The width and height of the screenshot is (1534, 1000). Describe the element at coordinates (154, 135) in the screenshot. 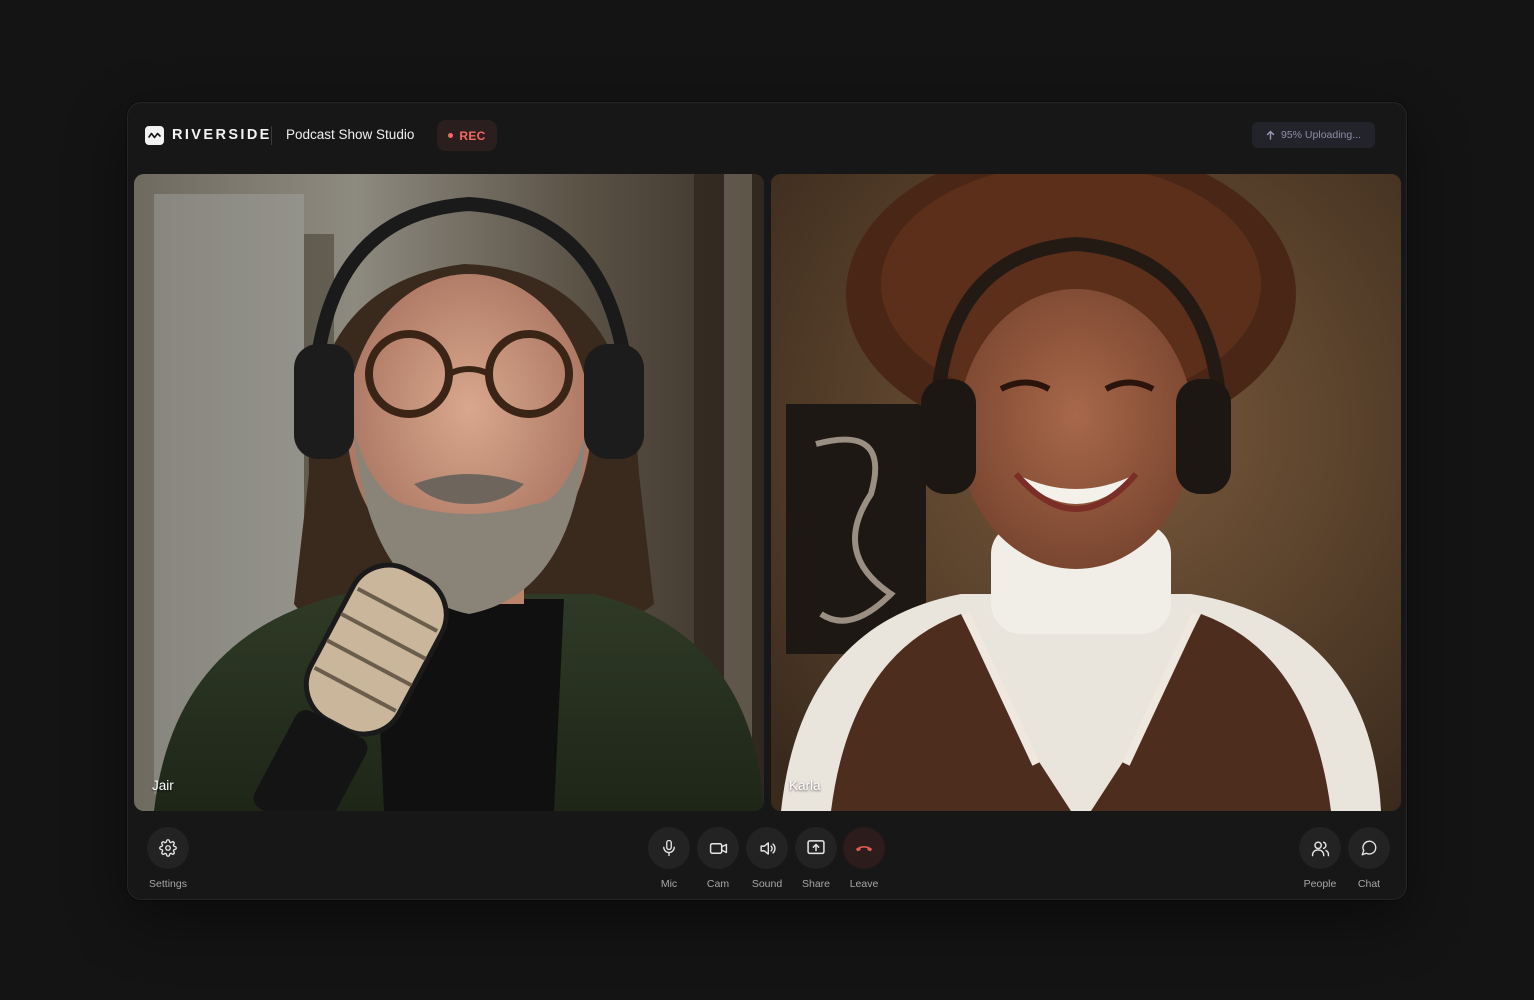

I see `waveform-logo-icon` at that location.